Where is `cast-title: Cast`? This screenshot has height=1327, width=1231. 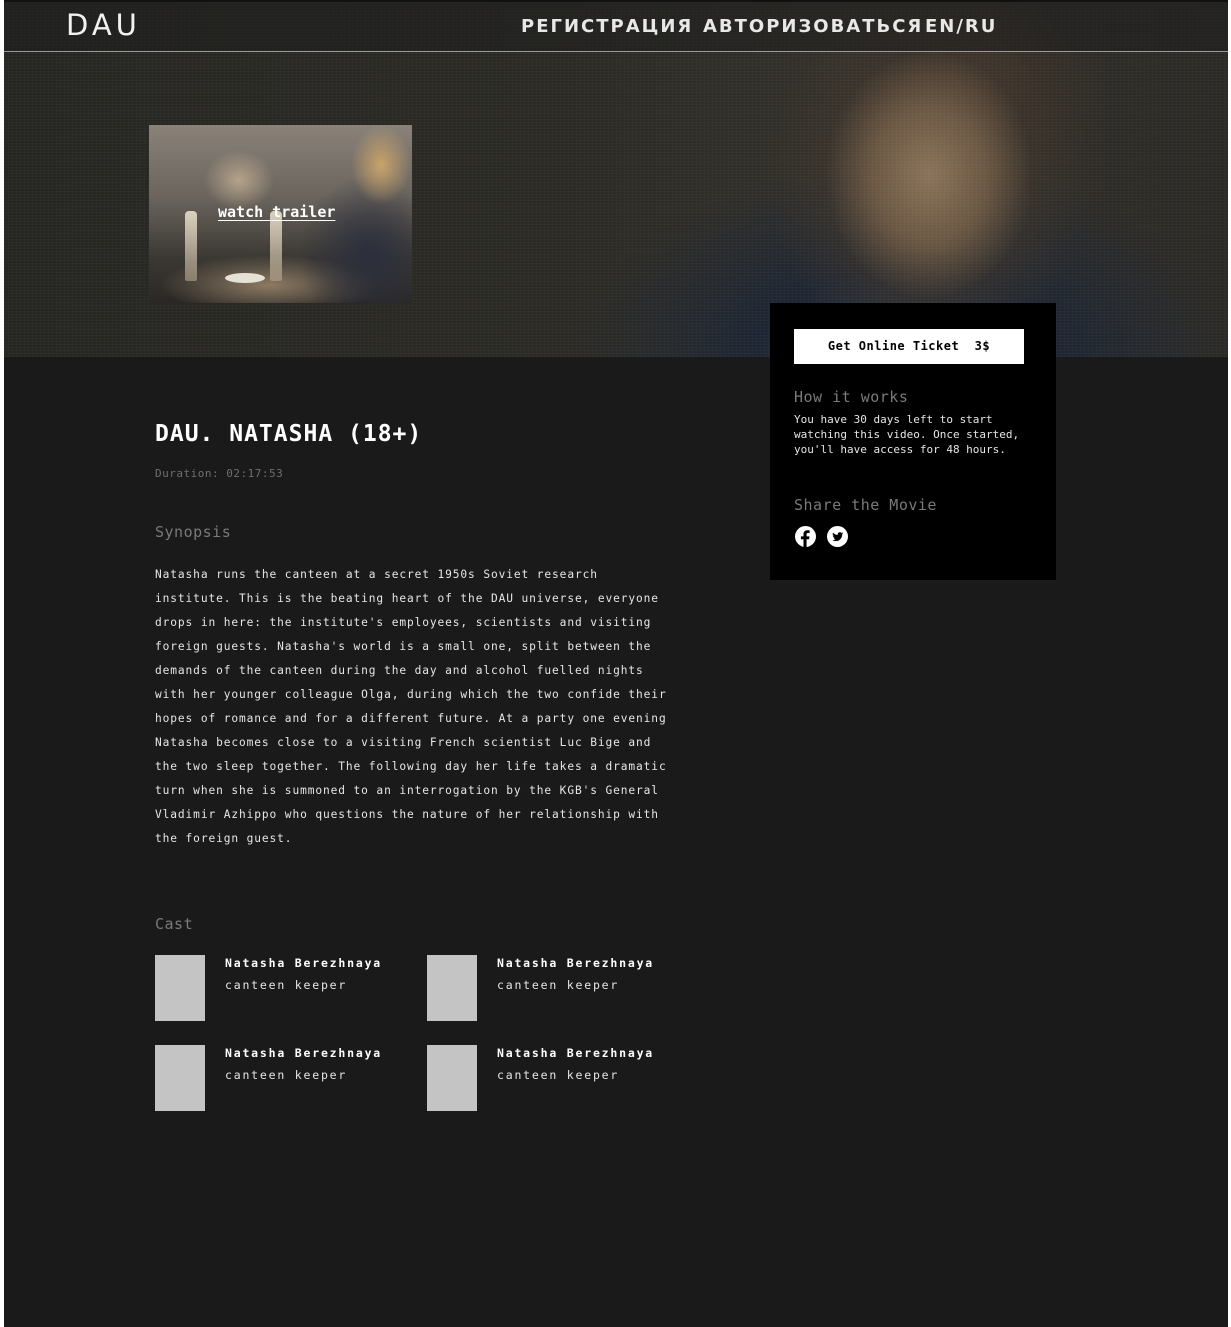 cast-title: Cast is located at coordinates (174, 924).